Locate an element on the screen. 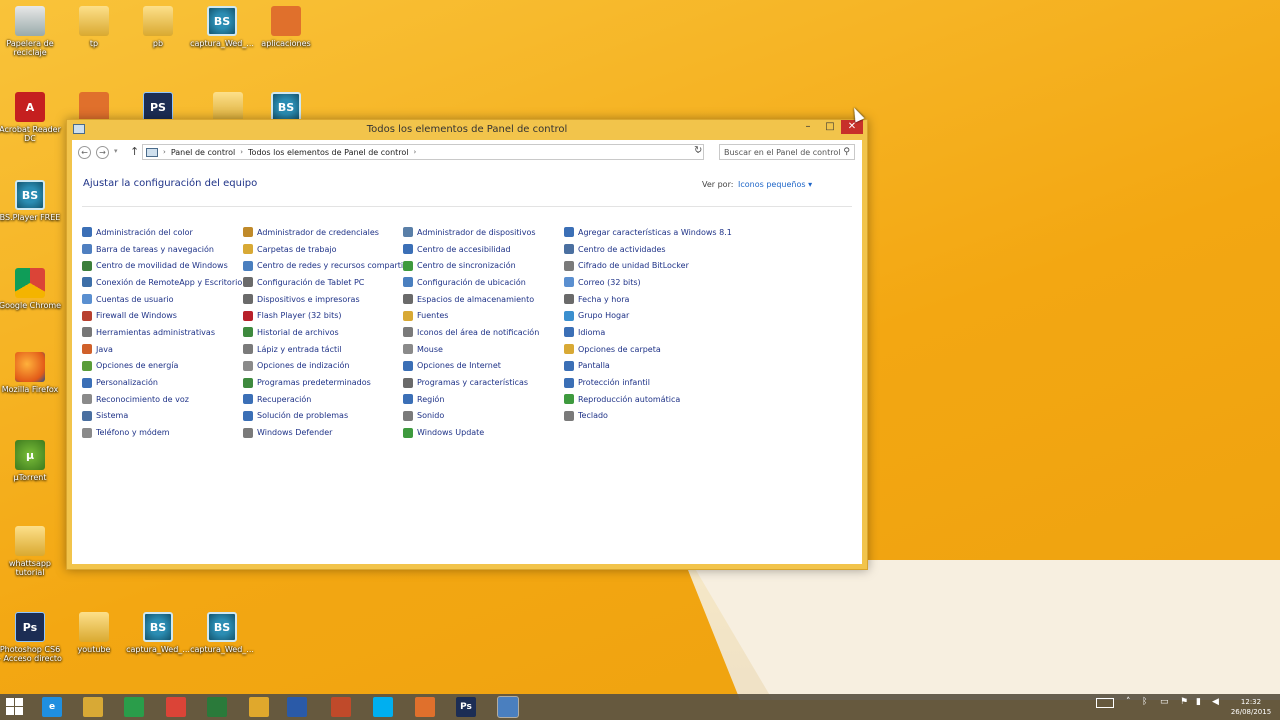  control-panel-item: Cifrado de unidad BitLocker is located at coordinates (644, 265).